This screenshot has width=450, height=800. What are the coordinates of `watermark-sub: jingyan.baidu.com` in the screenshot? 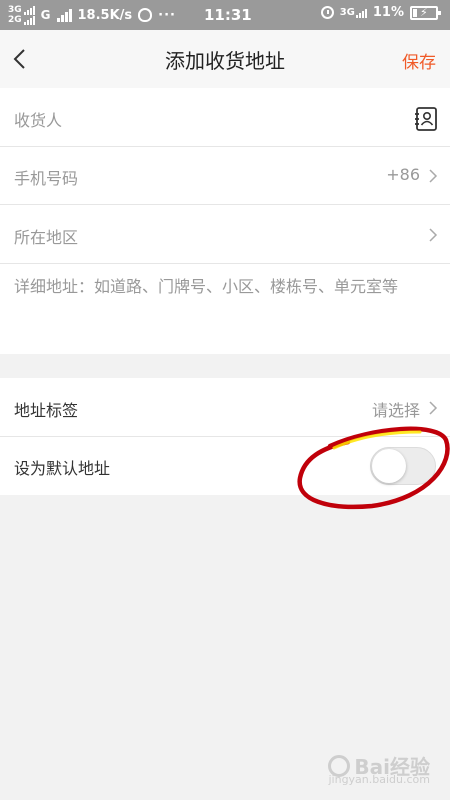 It's located at (379, 779).